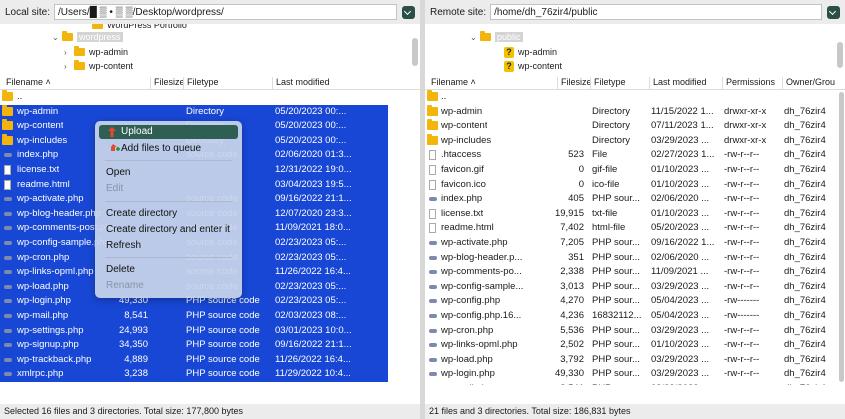 The height and width of the screenshot is (419, 845). I want to click on remote-site-bar: Remote site: /home/dh_76zir4/public, so click(635, 12).